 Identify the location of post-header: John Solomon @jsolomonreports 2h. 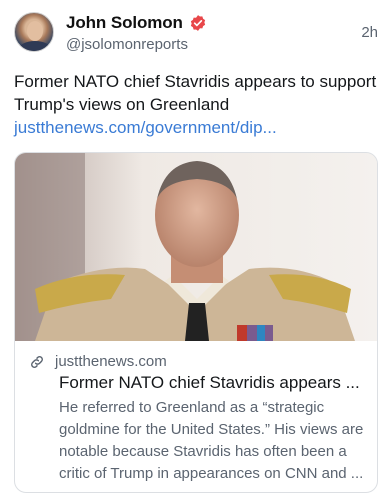
(196, 34).